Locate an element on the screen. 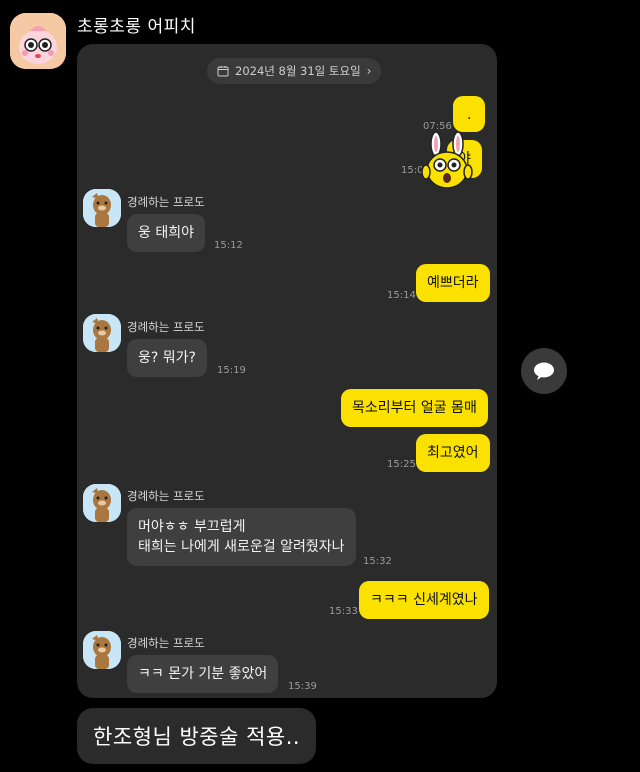  profile-avatar is located at coordinates (38, 41).